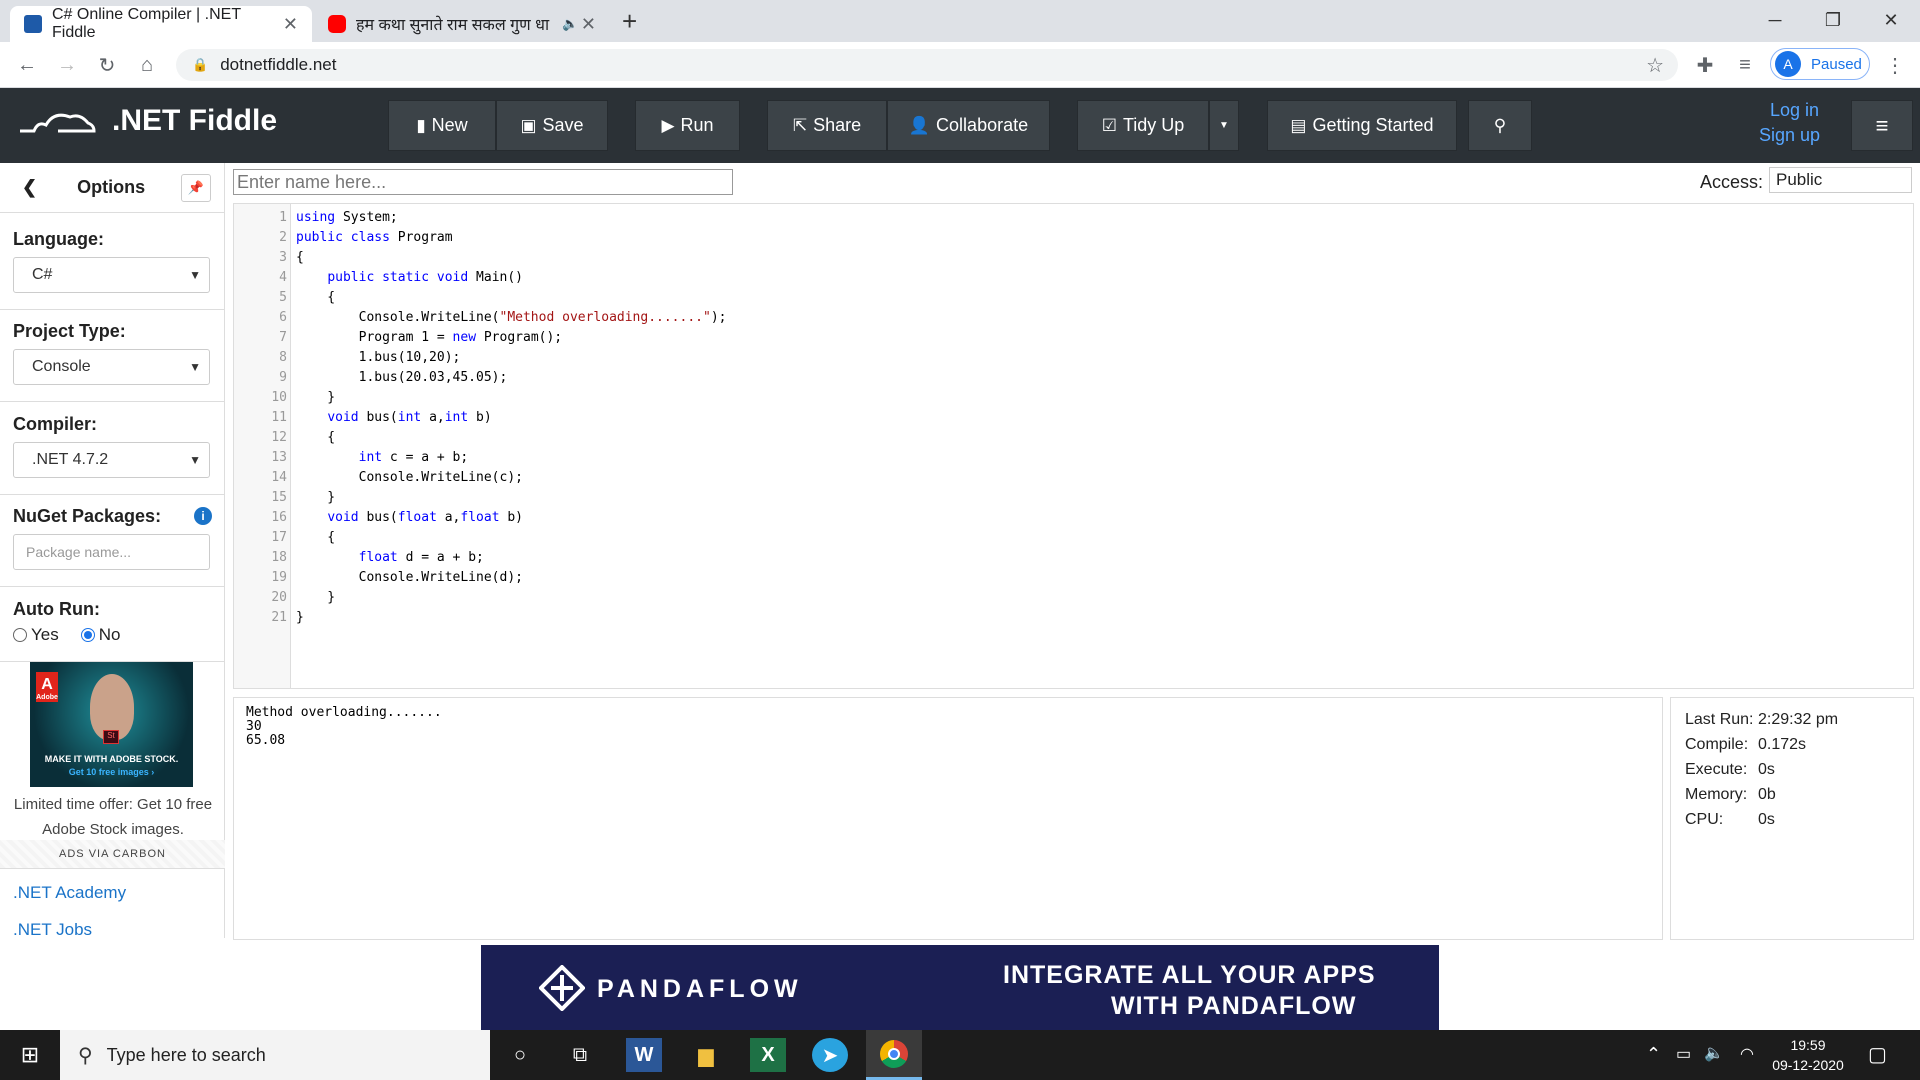 The height and width of the screenshot is (1080, 1920). I want to click on profile-button: A Paused, so click(1820, 64).